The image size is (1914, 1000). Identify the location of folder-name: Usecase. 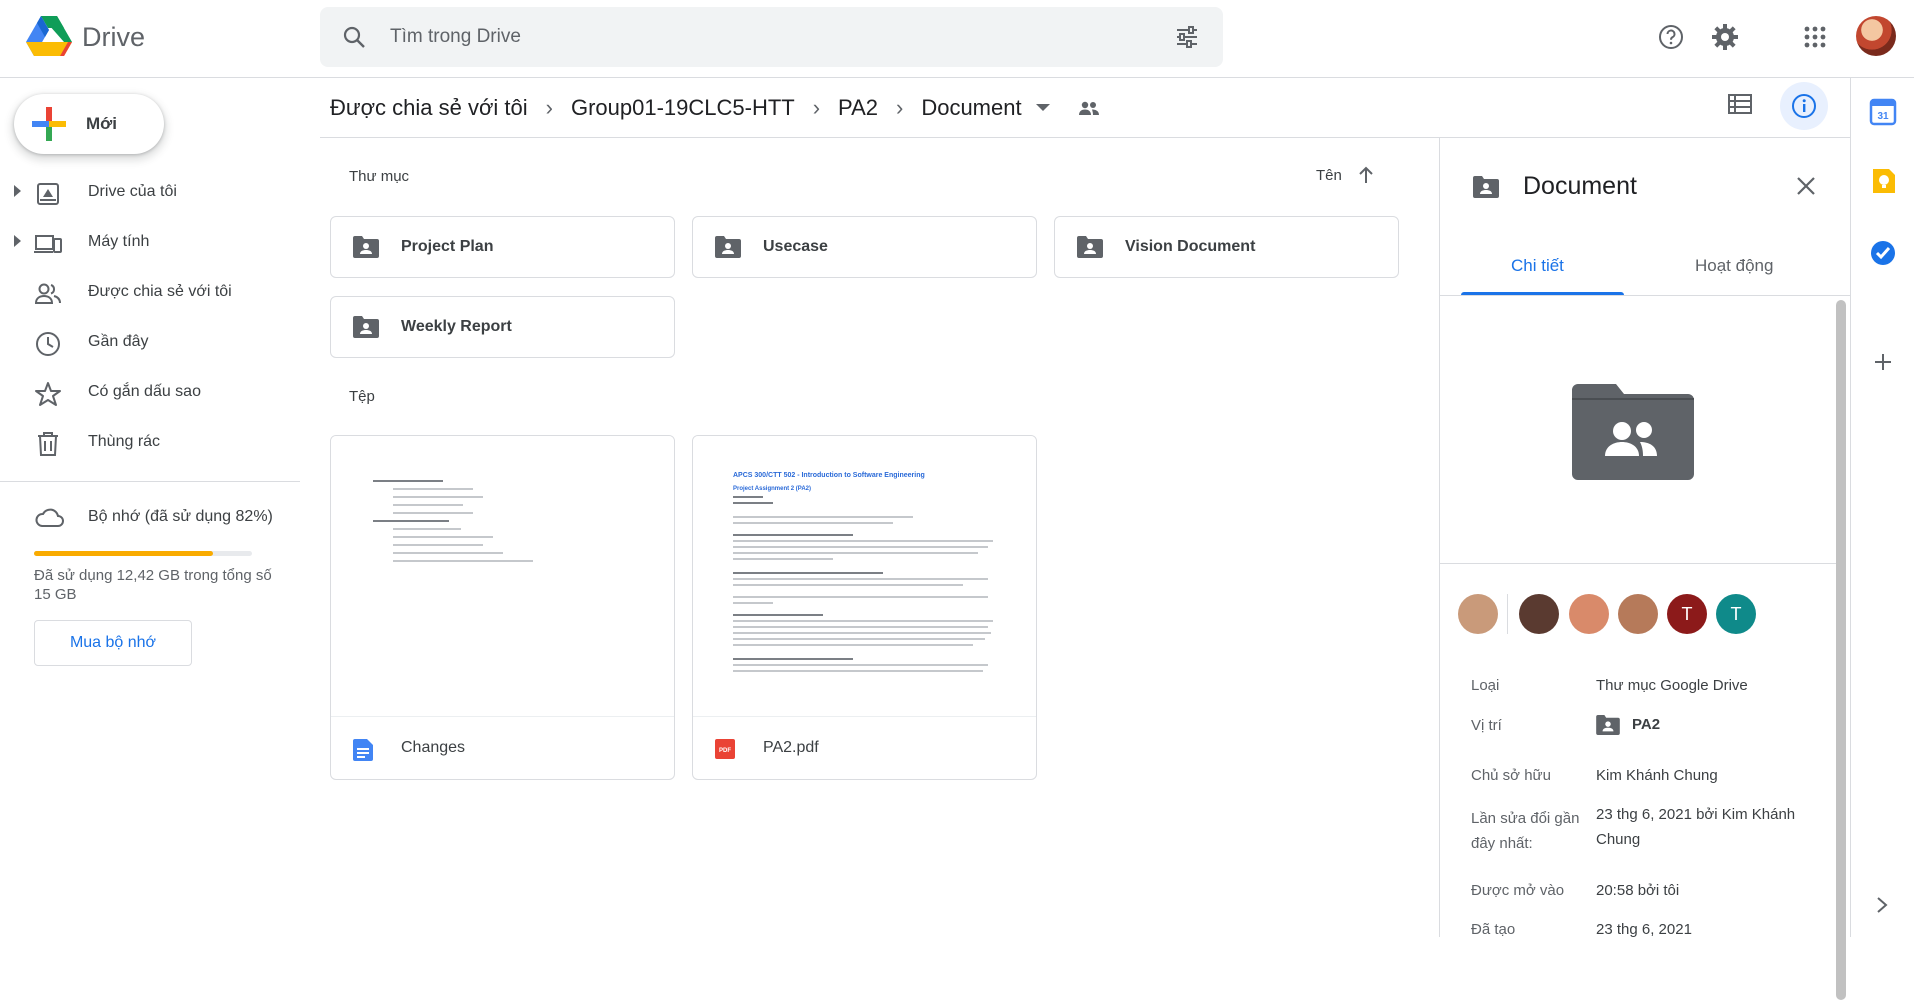
(795, 246).